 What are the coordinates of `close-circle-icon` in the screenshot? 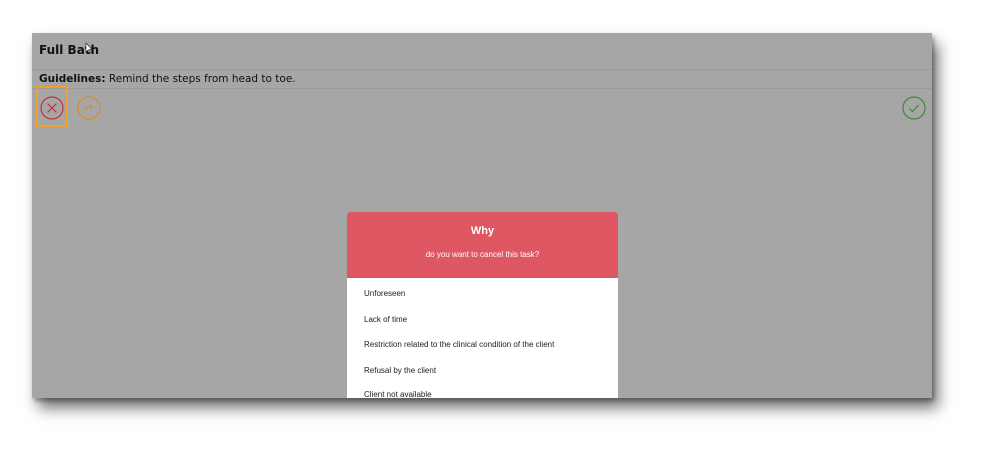 It's located at (52, 108).